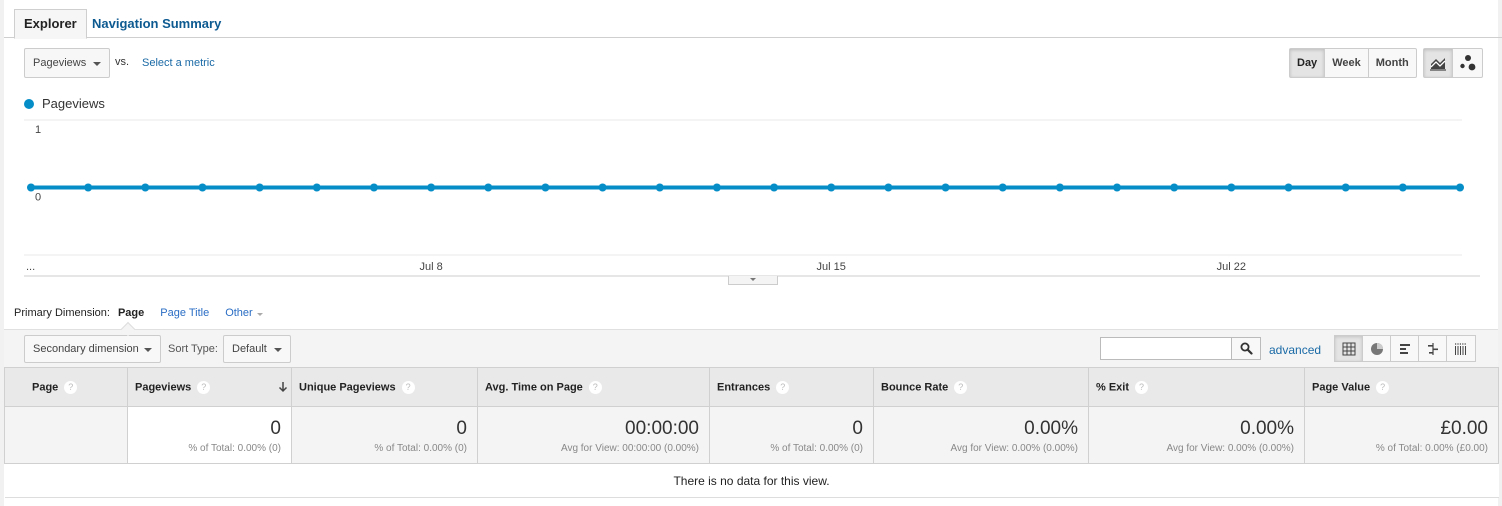 This screenshot has width=1502, height=506. What do you see at coordinates (60, 63) in the screenshot?
I see `metric-dropdown-value: Pageviews` at bounding box center [60, 63].